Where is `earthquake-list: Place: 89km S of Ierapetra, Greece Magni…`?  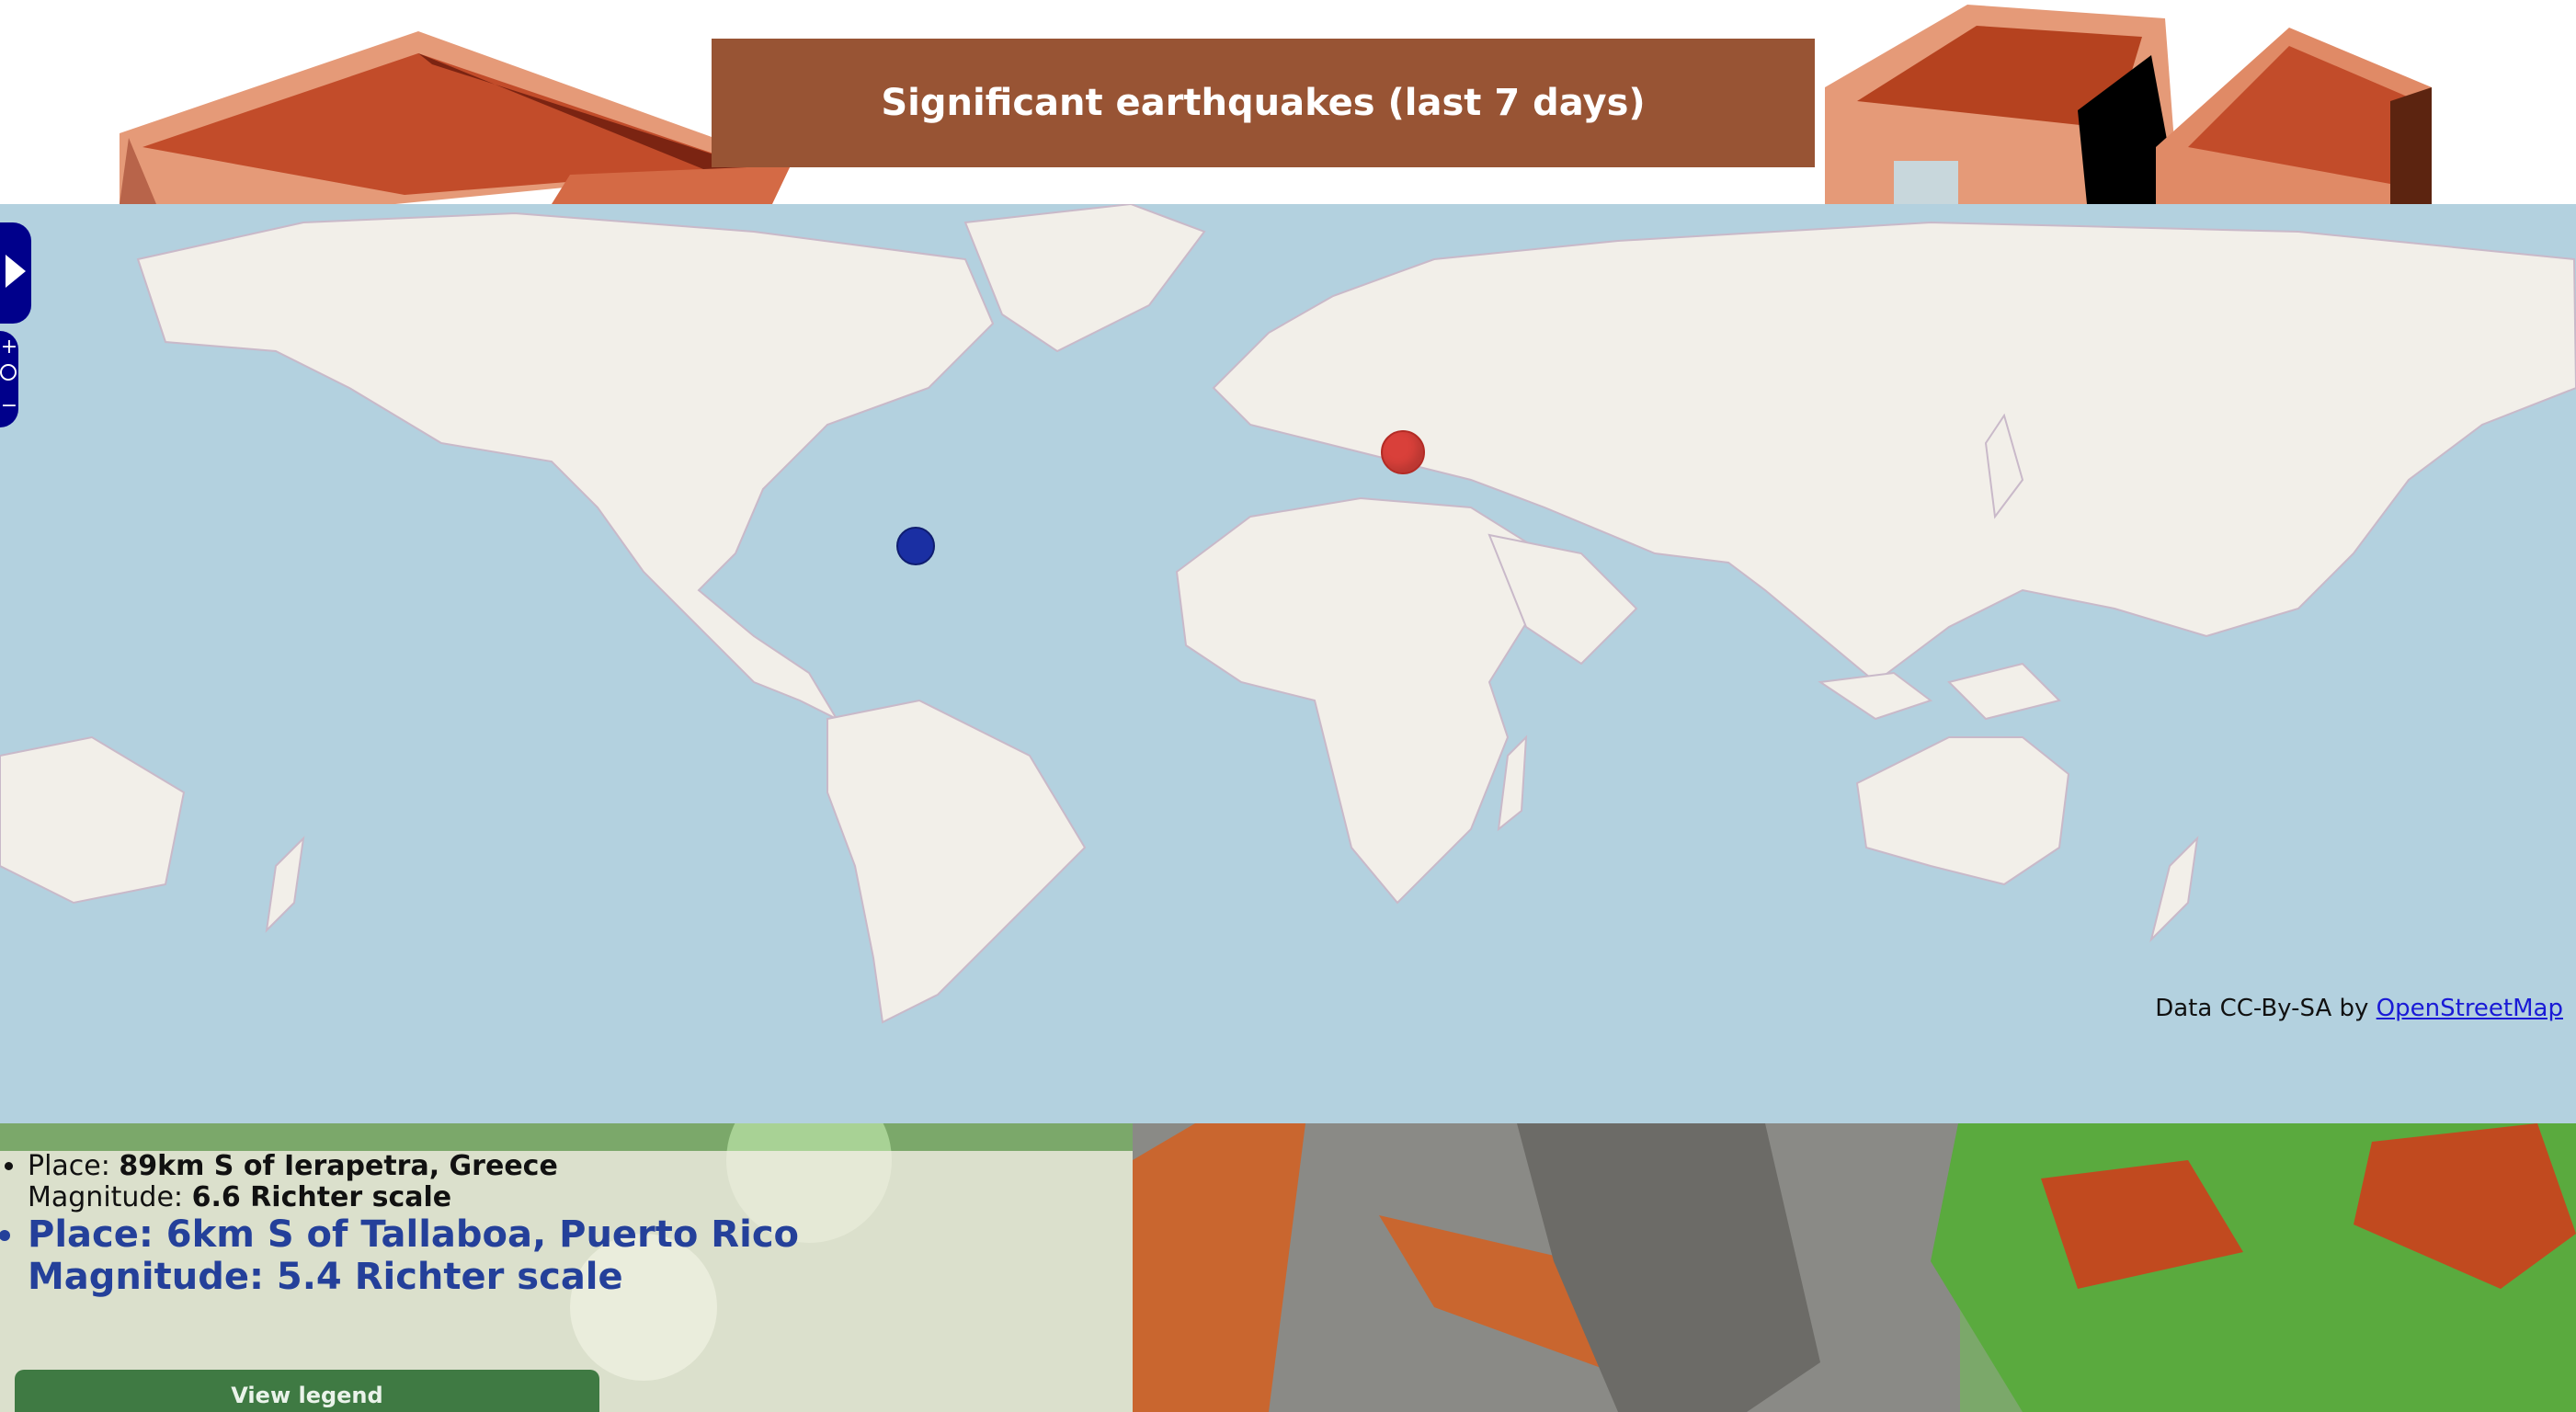
earthquake-list: Place: 89km S of Ierapetra, Greece Magni… is located at coordinates (566, 1225).